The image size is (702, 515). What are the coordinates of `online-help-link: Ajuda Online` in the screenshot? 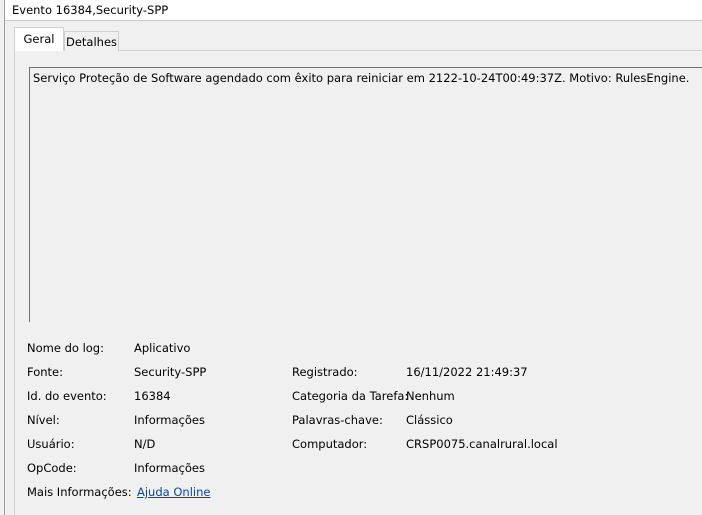 It's located at (173, 492).